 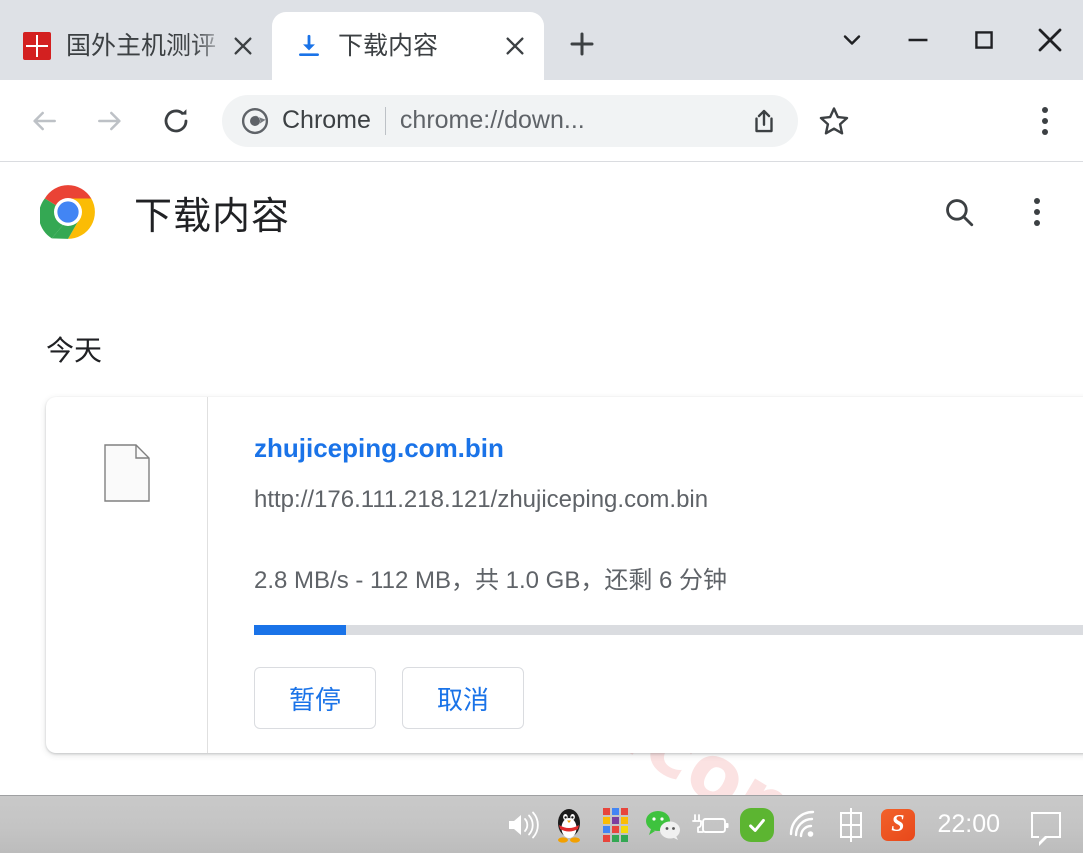 I want to click on qq-penguin-icon, so click(x=568, y=825).